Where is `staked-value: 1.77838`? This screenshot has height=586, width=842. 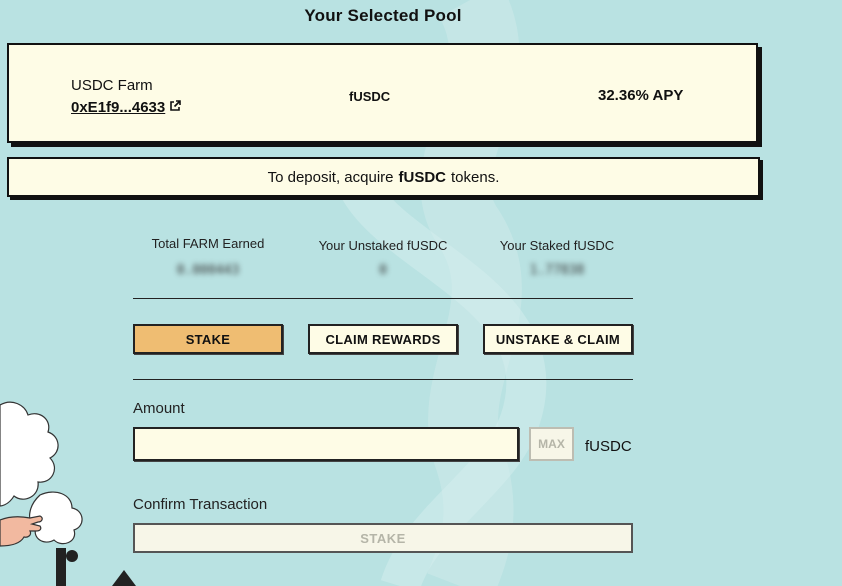
staked-value: 1.77838 is located at coordinates (557, 270).